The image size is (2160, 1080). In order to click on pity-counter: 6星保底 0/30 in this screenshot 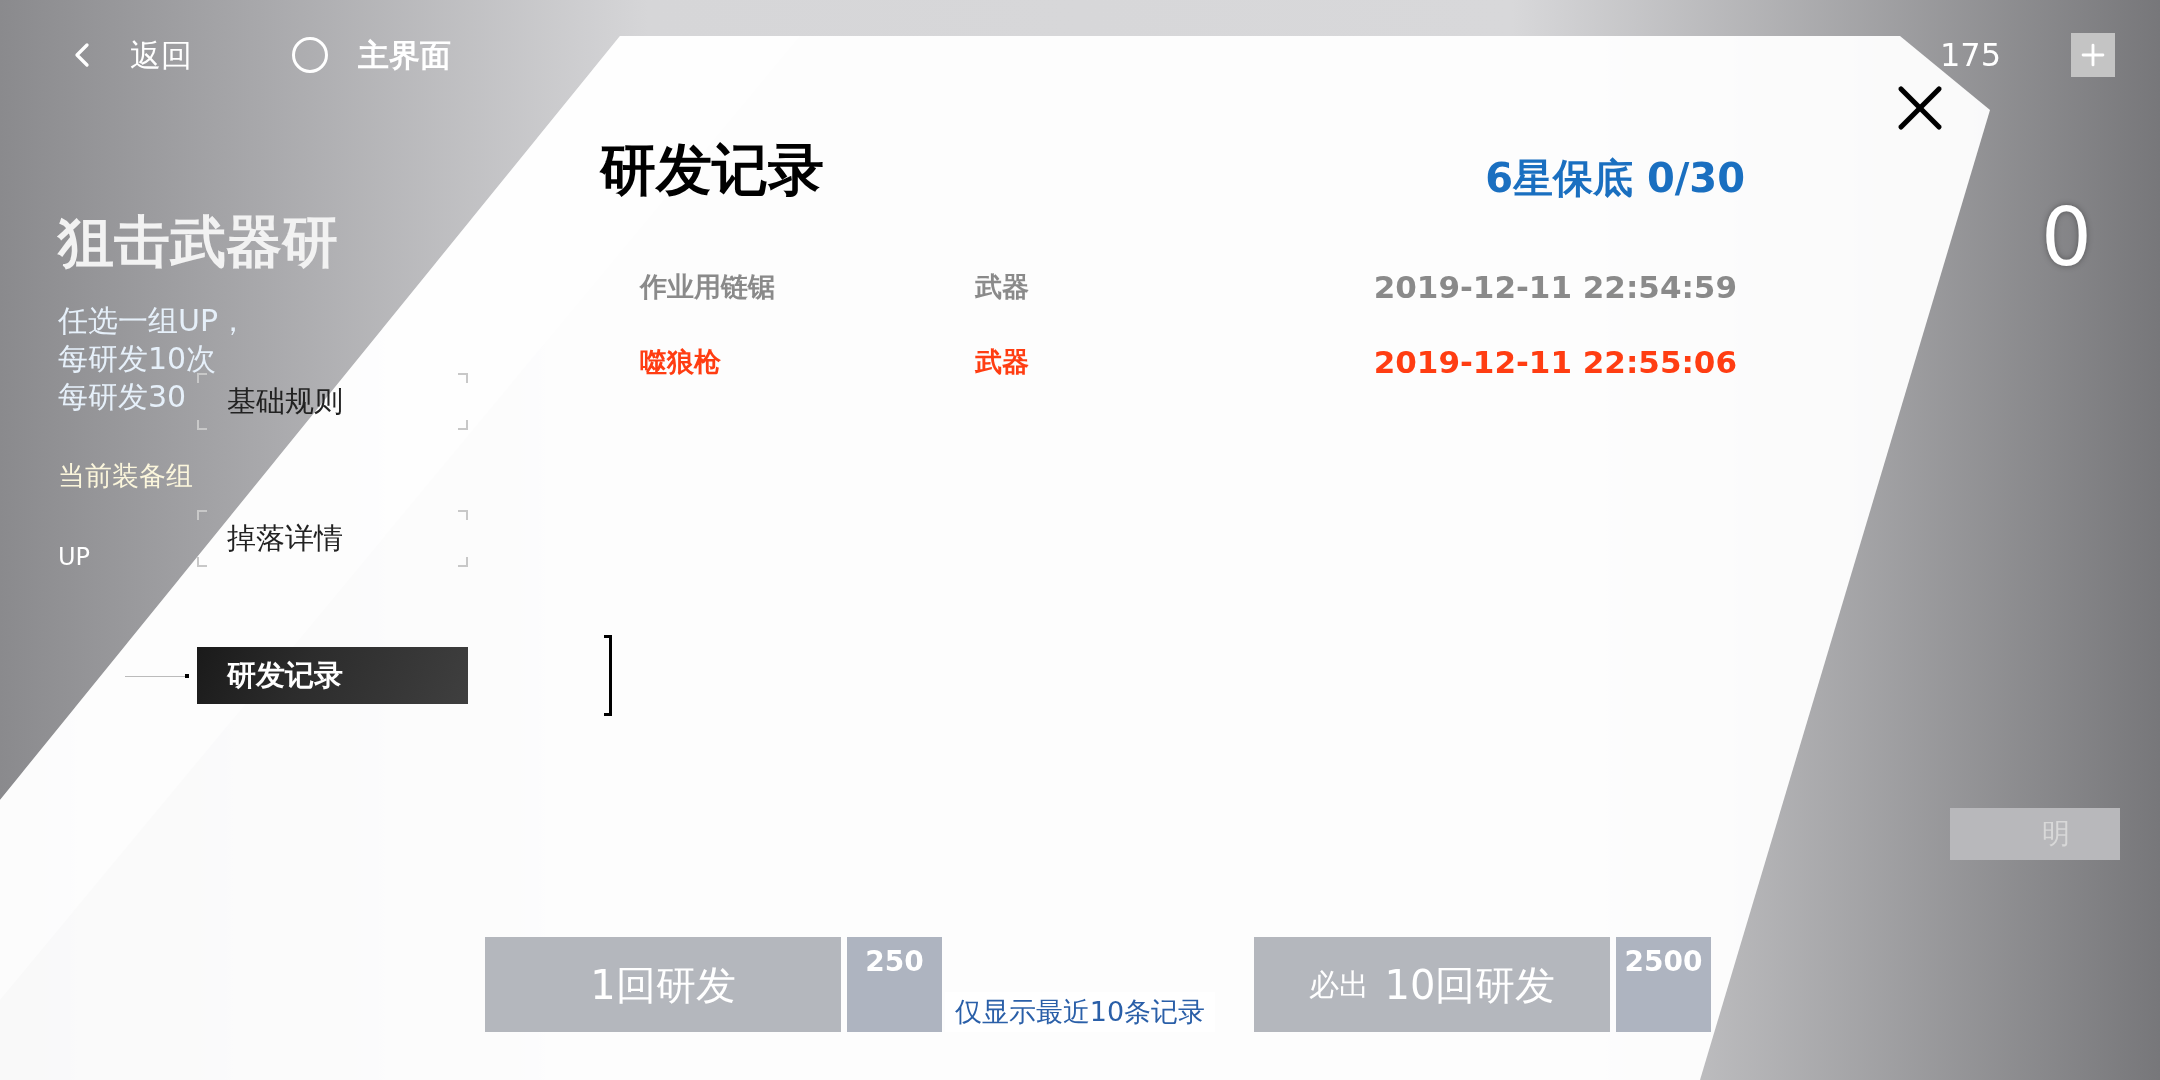, I will do `click(1615, 178)`.